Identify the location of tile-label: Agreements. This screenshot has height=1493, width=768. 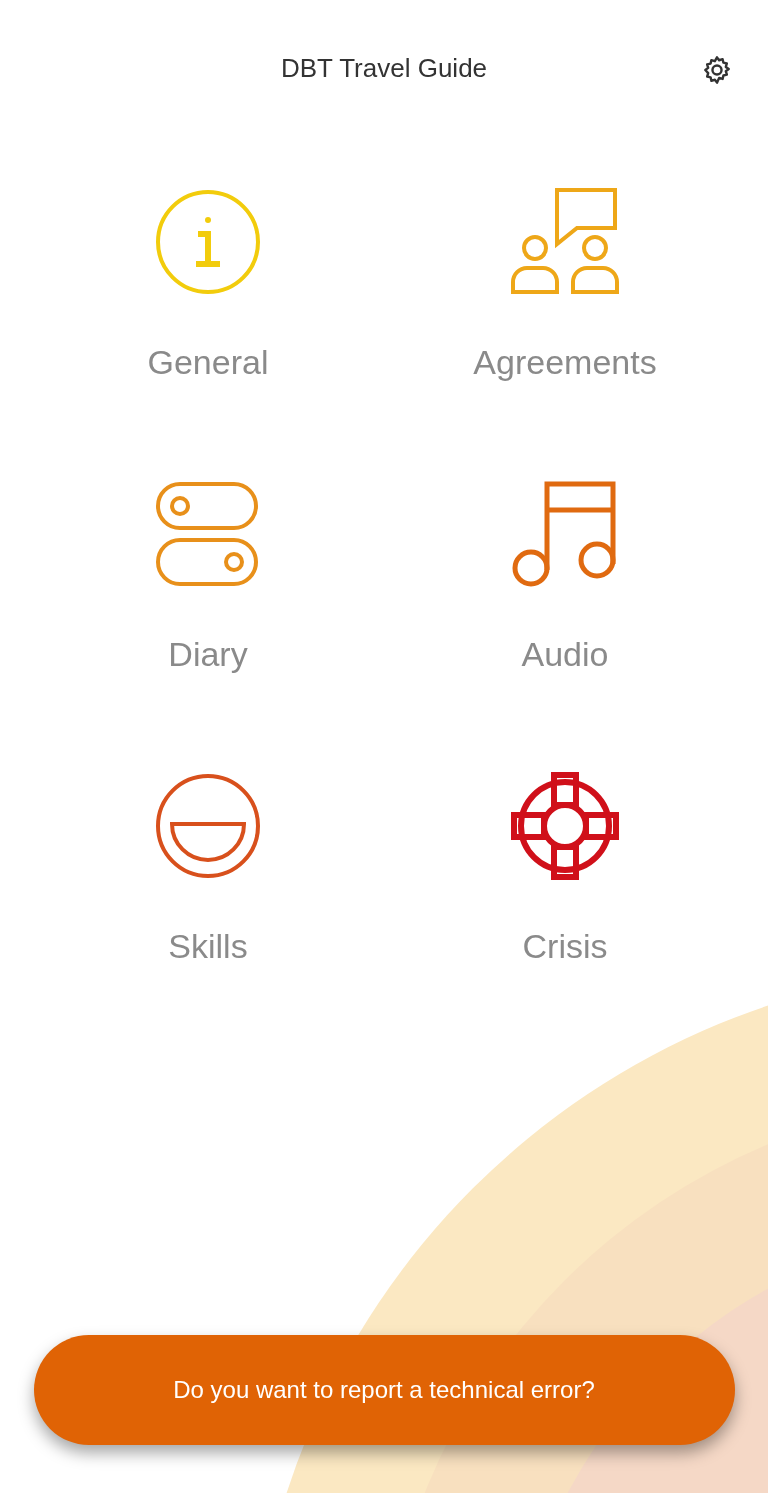
(565, 362).